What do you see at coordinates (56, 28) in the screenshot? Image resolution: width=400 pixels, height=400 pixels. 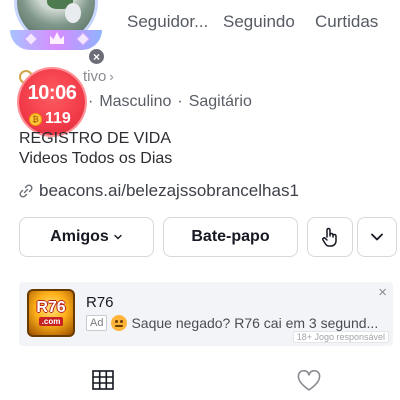 I see `profile-avatar` at bounding box center [56, 28].